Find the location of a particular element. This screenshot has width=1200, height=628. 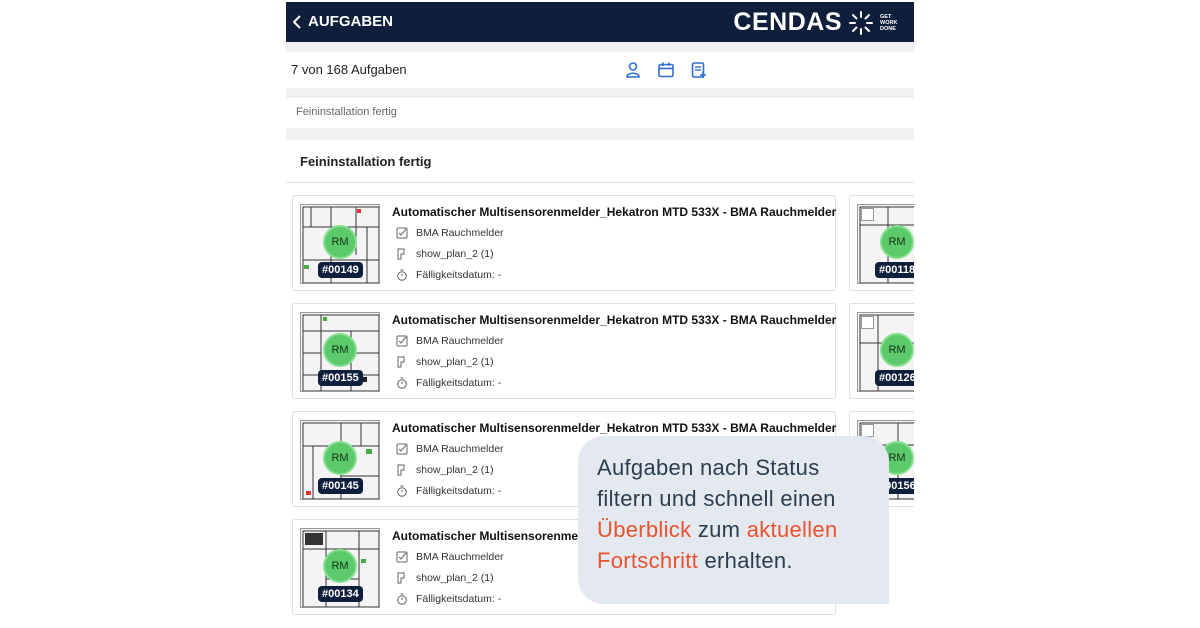

plan-thumbnail: RM #00149 is located at coordinates (340, 244).